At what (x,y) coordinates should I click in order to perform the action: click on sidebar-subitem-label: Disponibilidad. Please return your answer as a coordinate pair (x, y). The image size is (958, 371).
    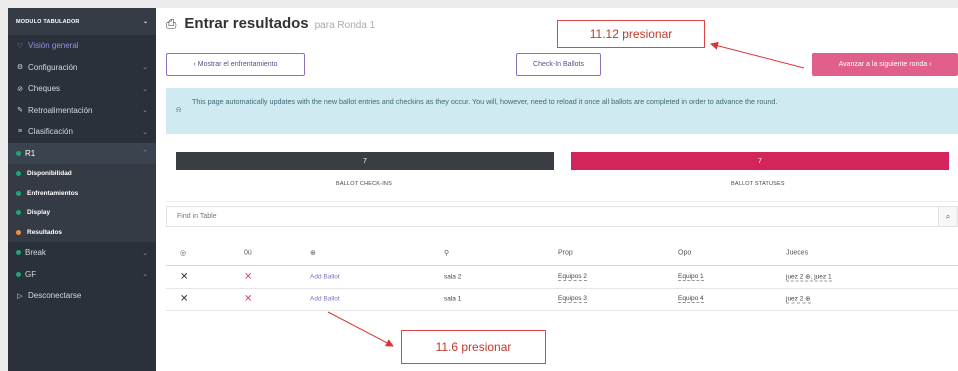
    Looking at the image, I should click on (49, 174).